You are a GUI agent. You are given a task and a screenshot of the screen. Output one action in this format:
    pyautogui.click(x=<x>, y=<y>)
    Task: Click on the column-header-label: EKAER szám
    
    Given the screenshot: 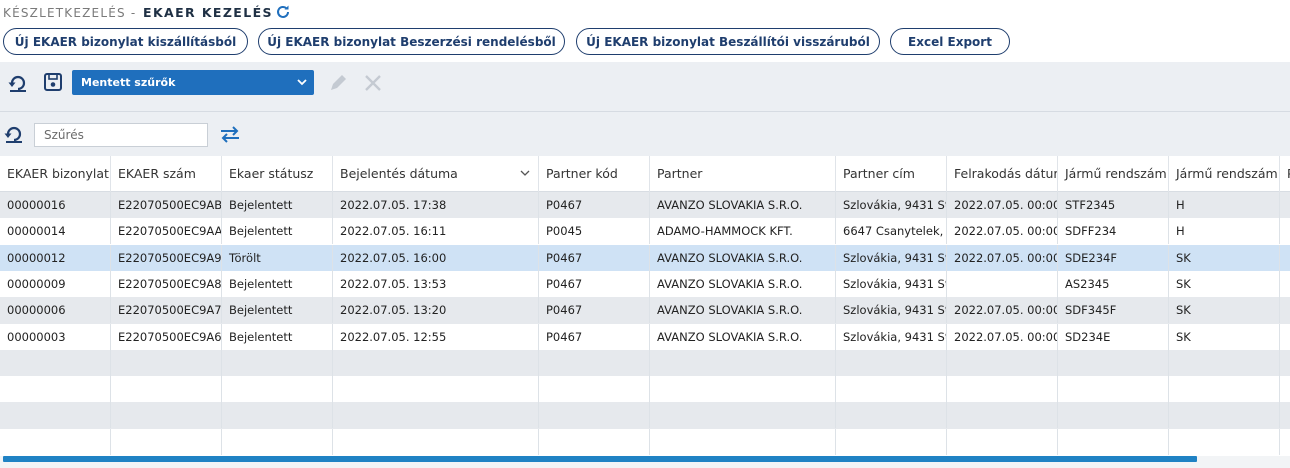 What is the action you would take?
    pyautogui.click(x=157, y=173)
    